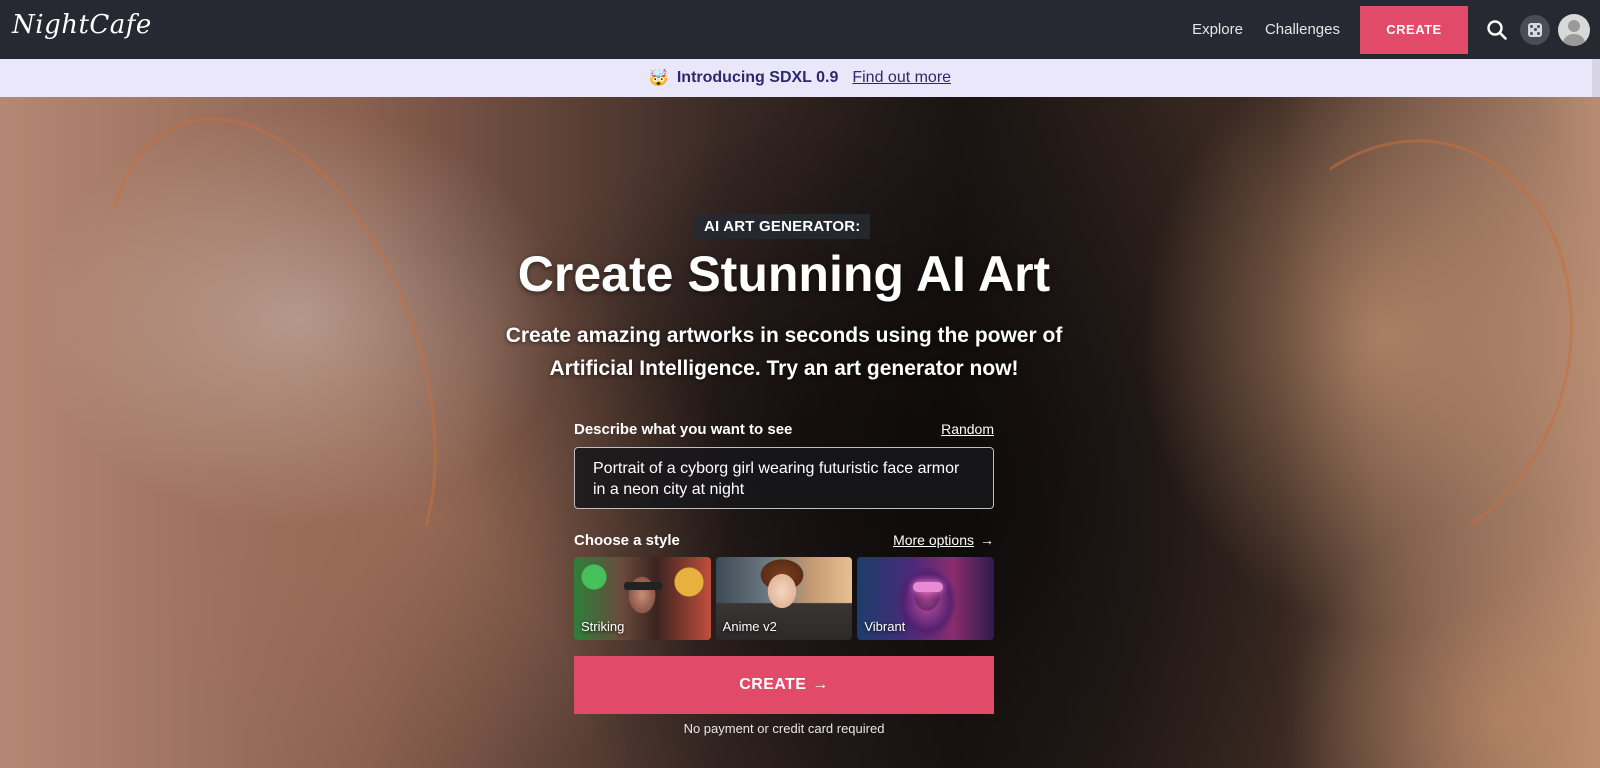  What do you see at coordinates (749, 626) in the screenshot?
I see `style-card-label: Anime v2` at bounding box center [749, 626].